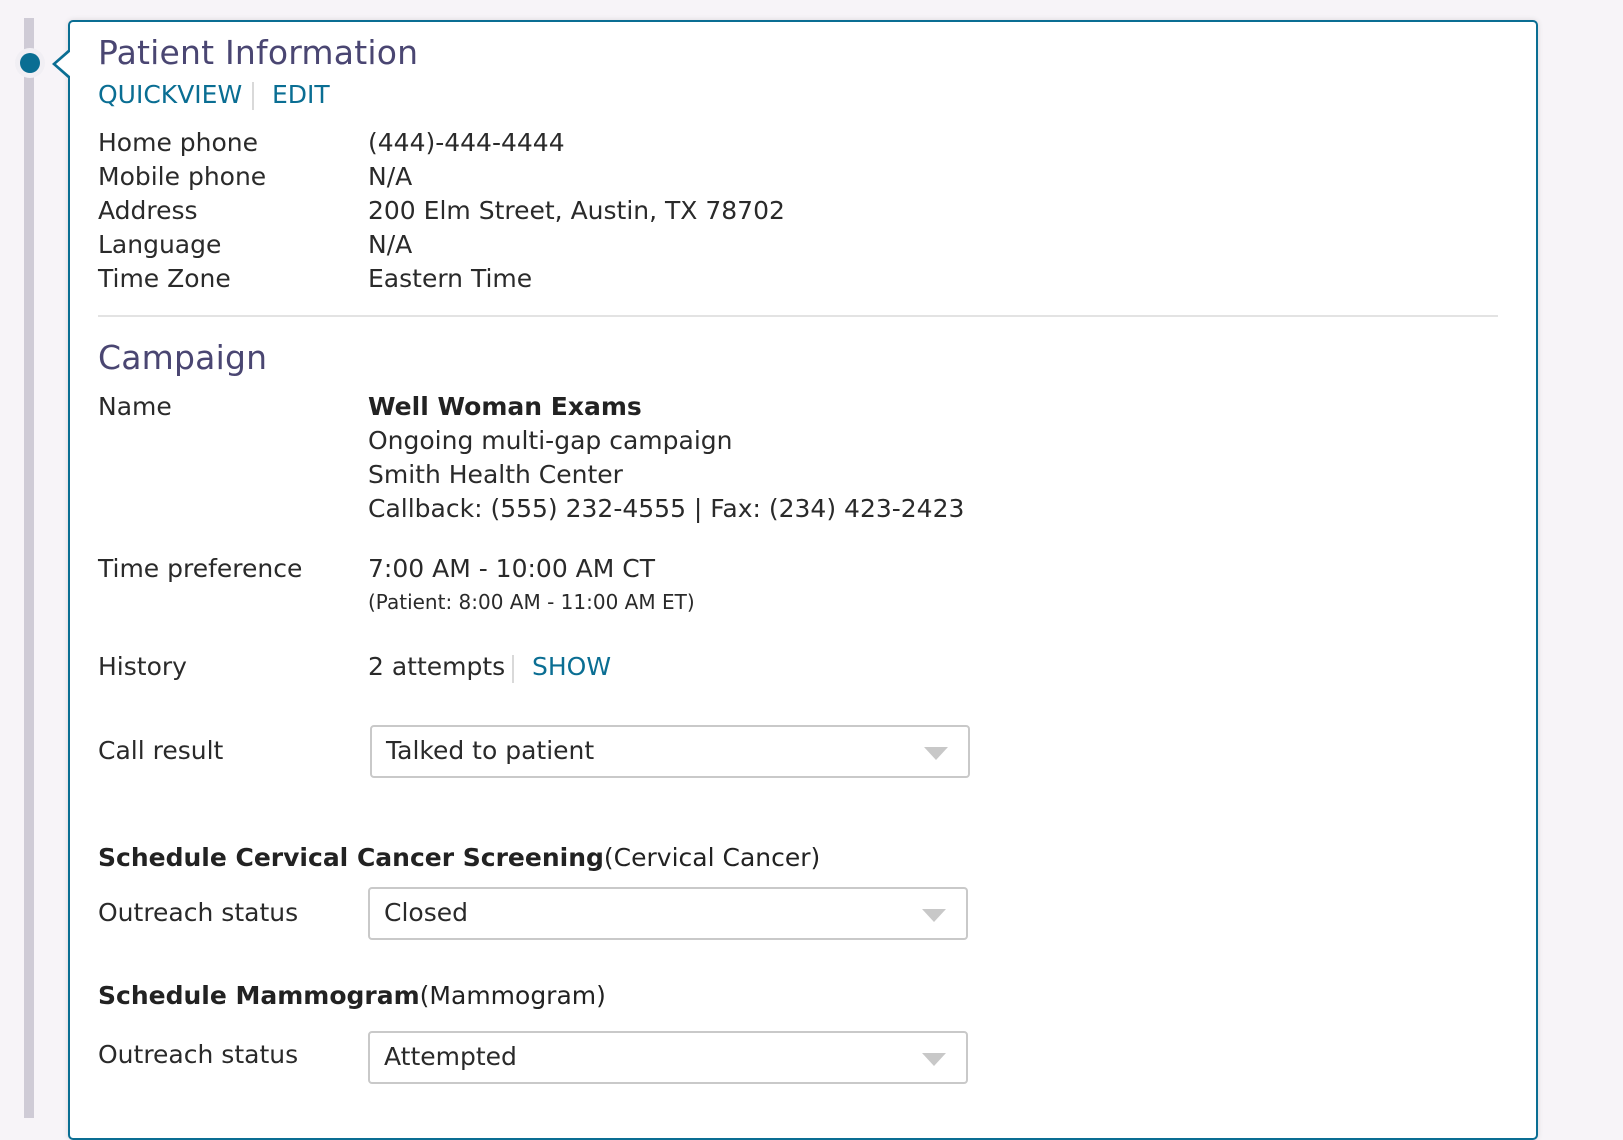 The height and width of the screenshot is (1140, 1623). I want to click on outreach-status-label-cervical: Outreach status, so click(198, 912).